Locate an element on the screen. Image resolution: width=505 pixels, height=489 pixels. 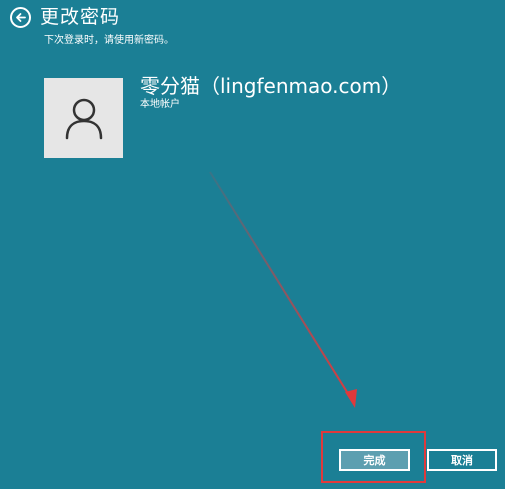
avatar is located at coordinates (83, 118).